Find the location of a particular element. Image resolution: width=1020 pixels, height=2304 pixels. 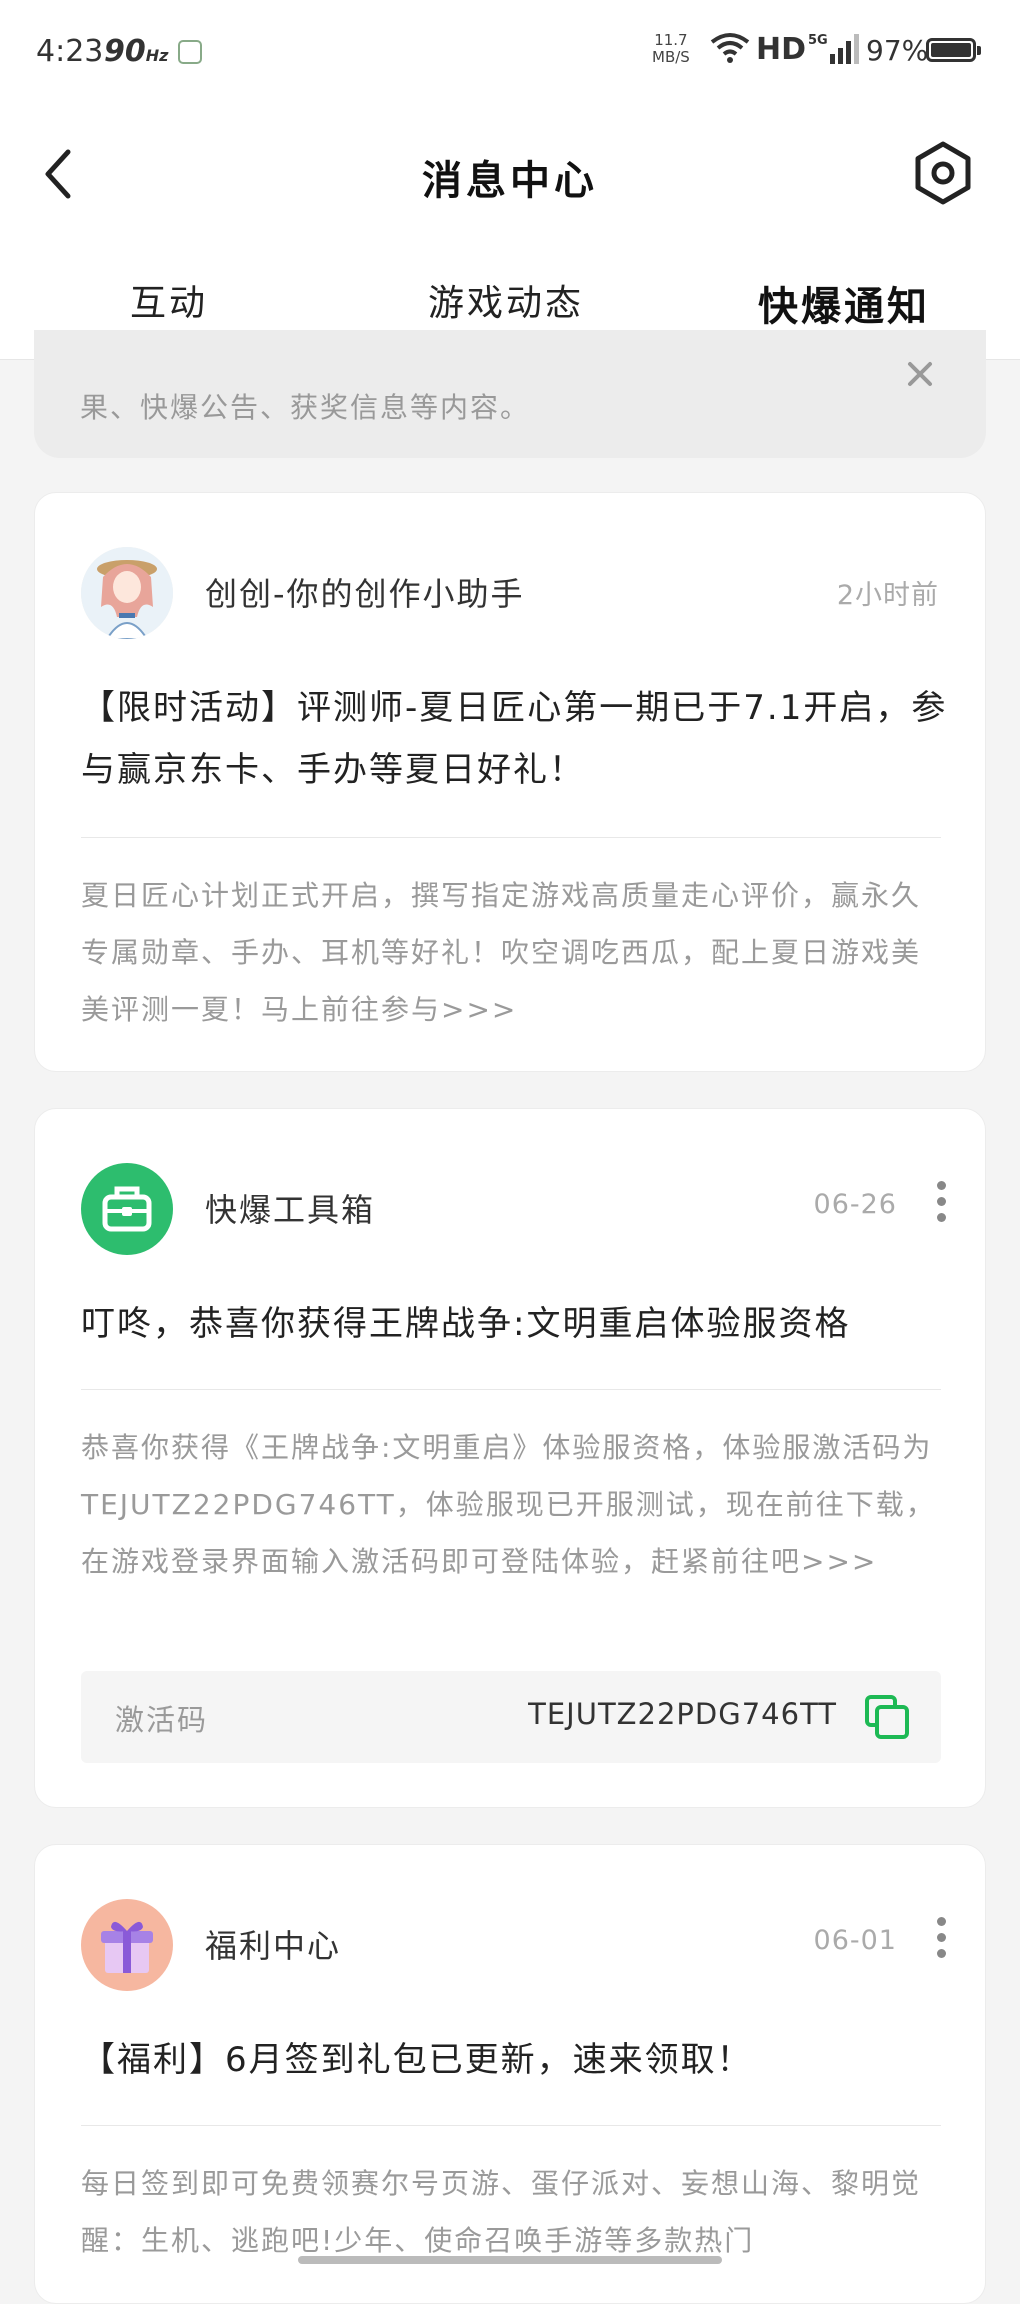

status-time: 4:23 is located at coordinates (70, 51).